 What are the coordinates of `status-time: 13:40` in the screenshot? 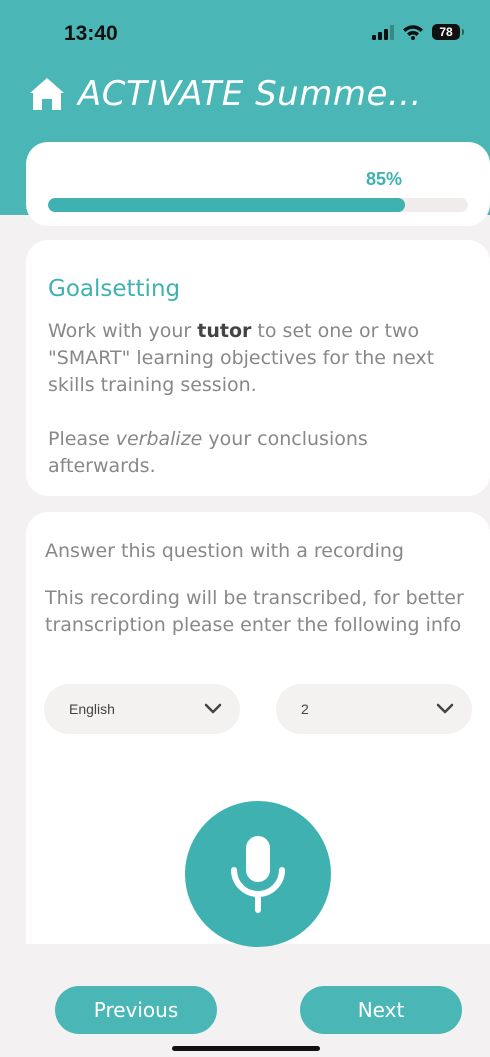 It's located at (91, 33).